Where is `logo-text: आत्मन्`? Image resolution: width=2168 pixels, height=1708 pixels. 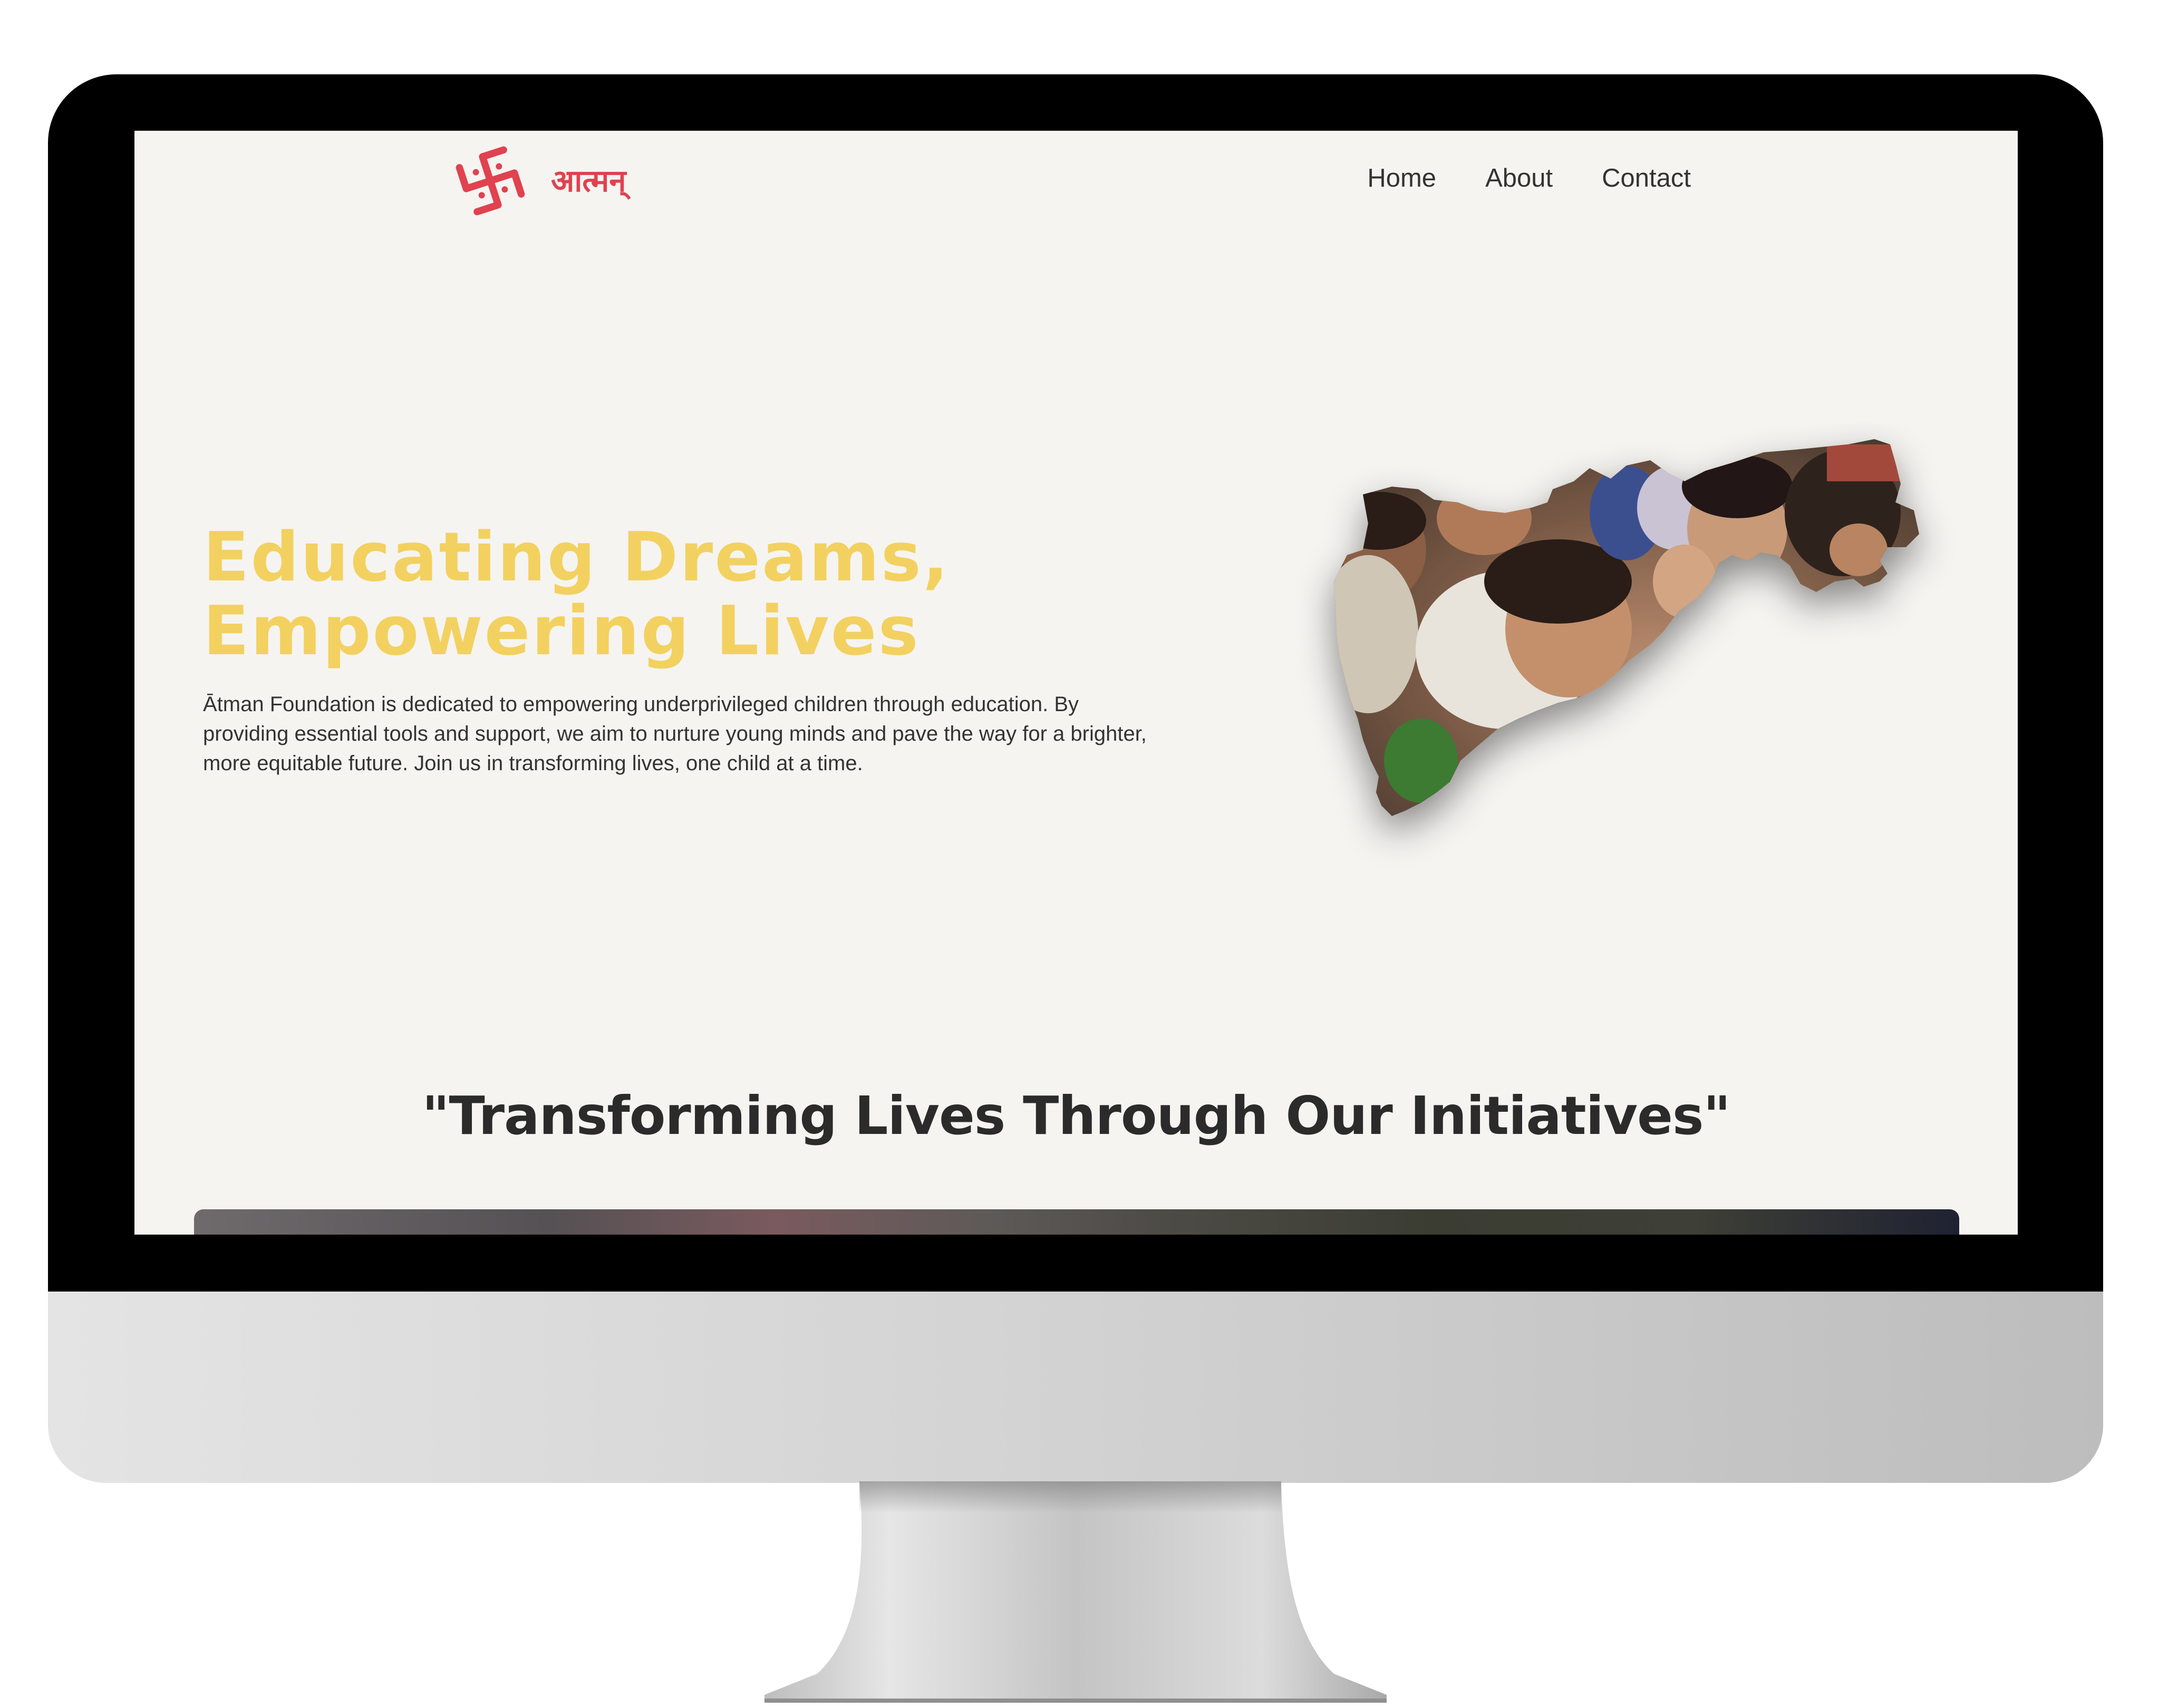
logo-text: आत्मन् is located at coordinates (588, 181).